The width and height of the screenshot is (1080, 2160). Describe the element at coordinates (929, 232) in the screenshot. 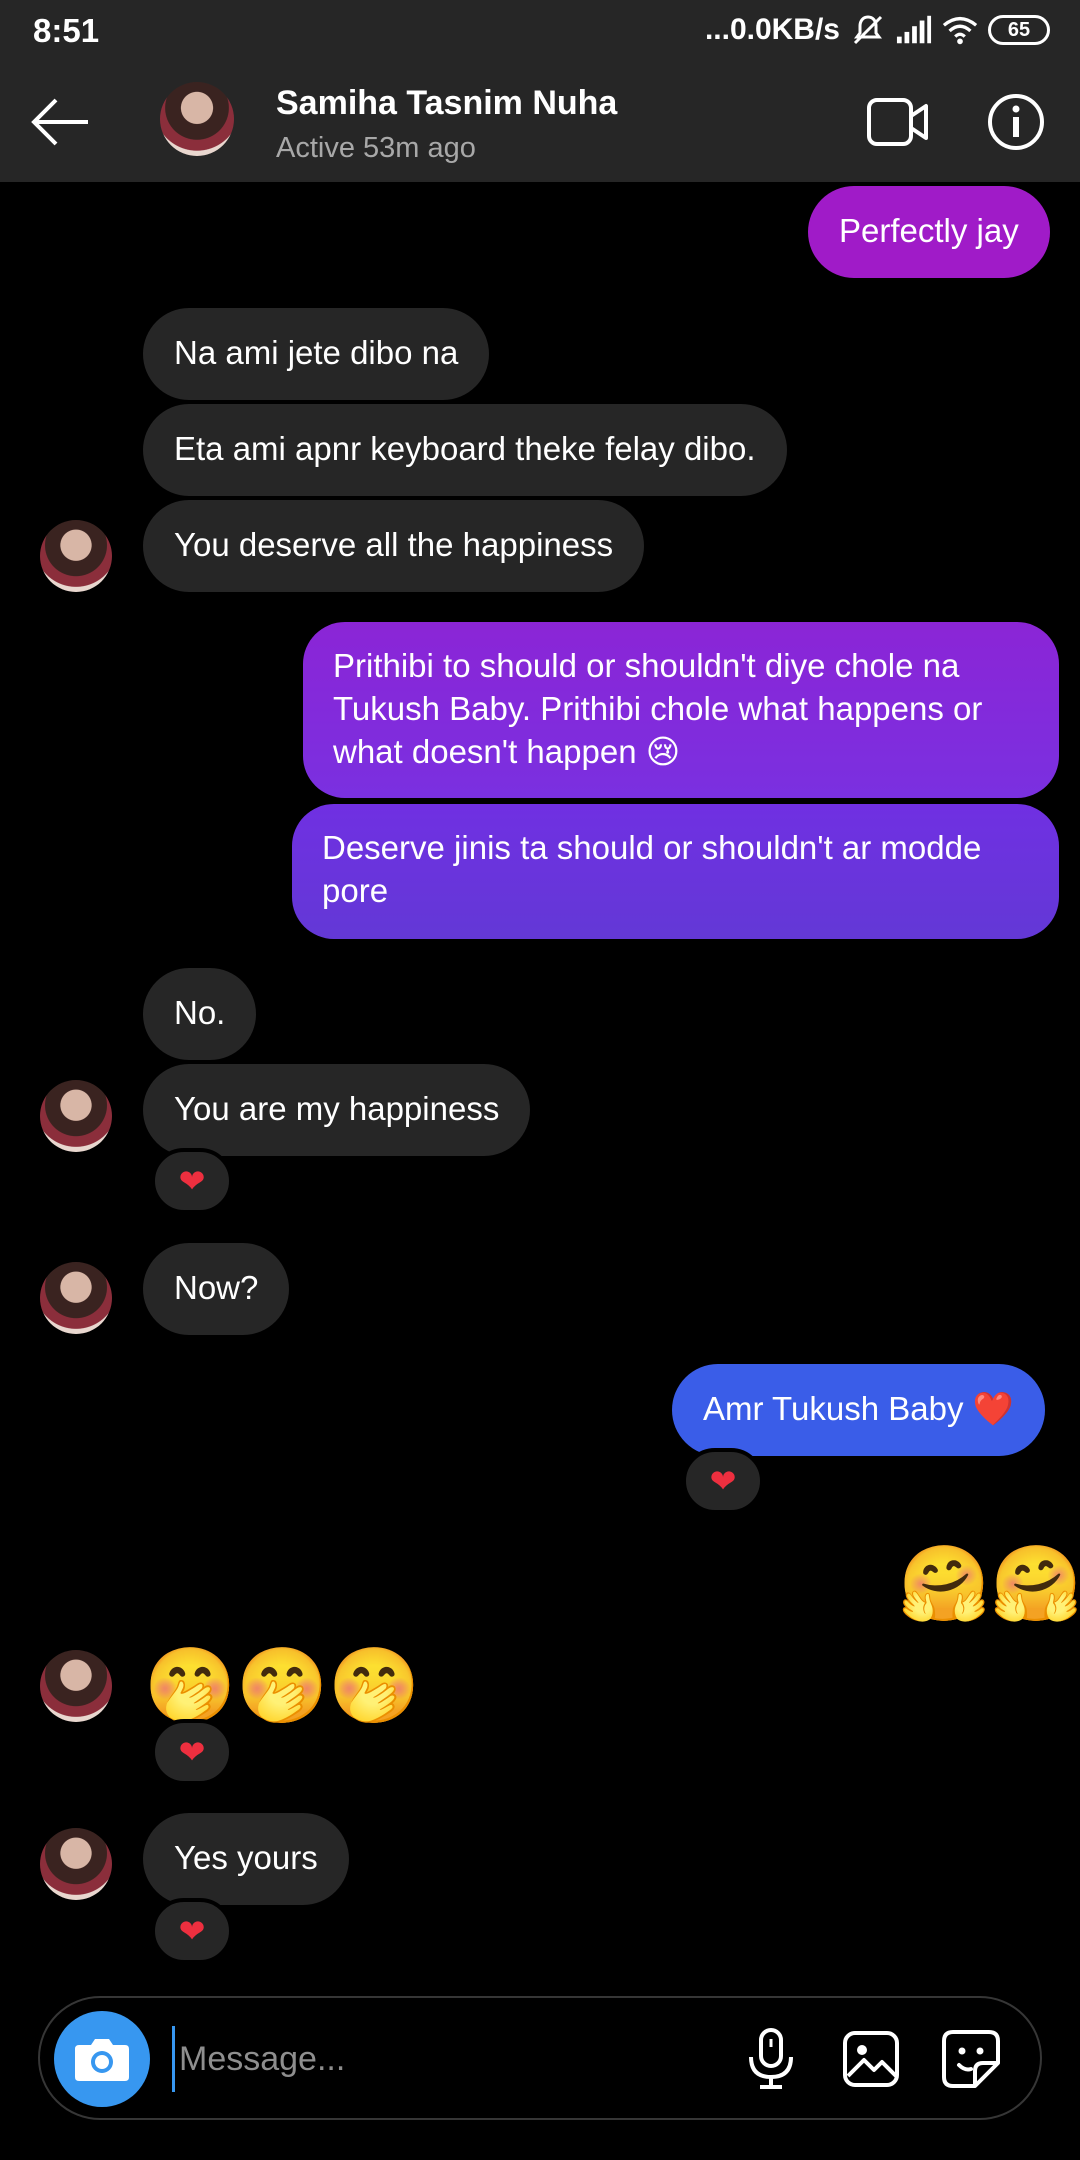

I see `message-bubble-out: Perfectly jay` at that location.